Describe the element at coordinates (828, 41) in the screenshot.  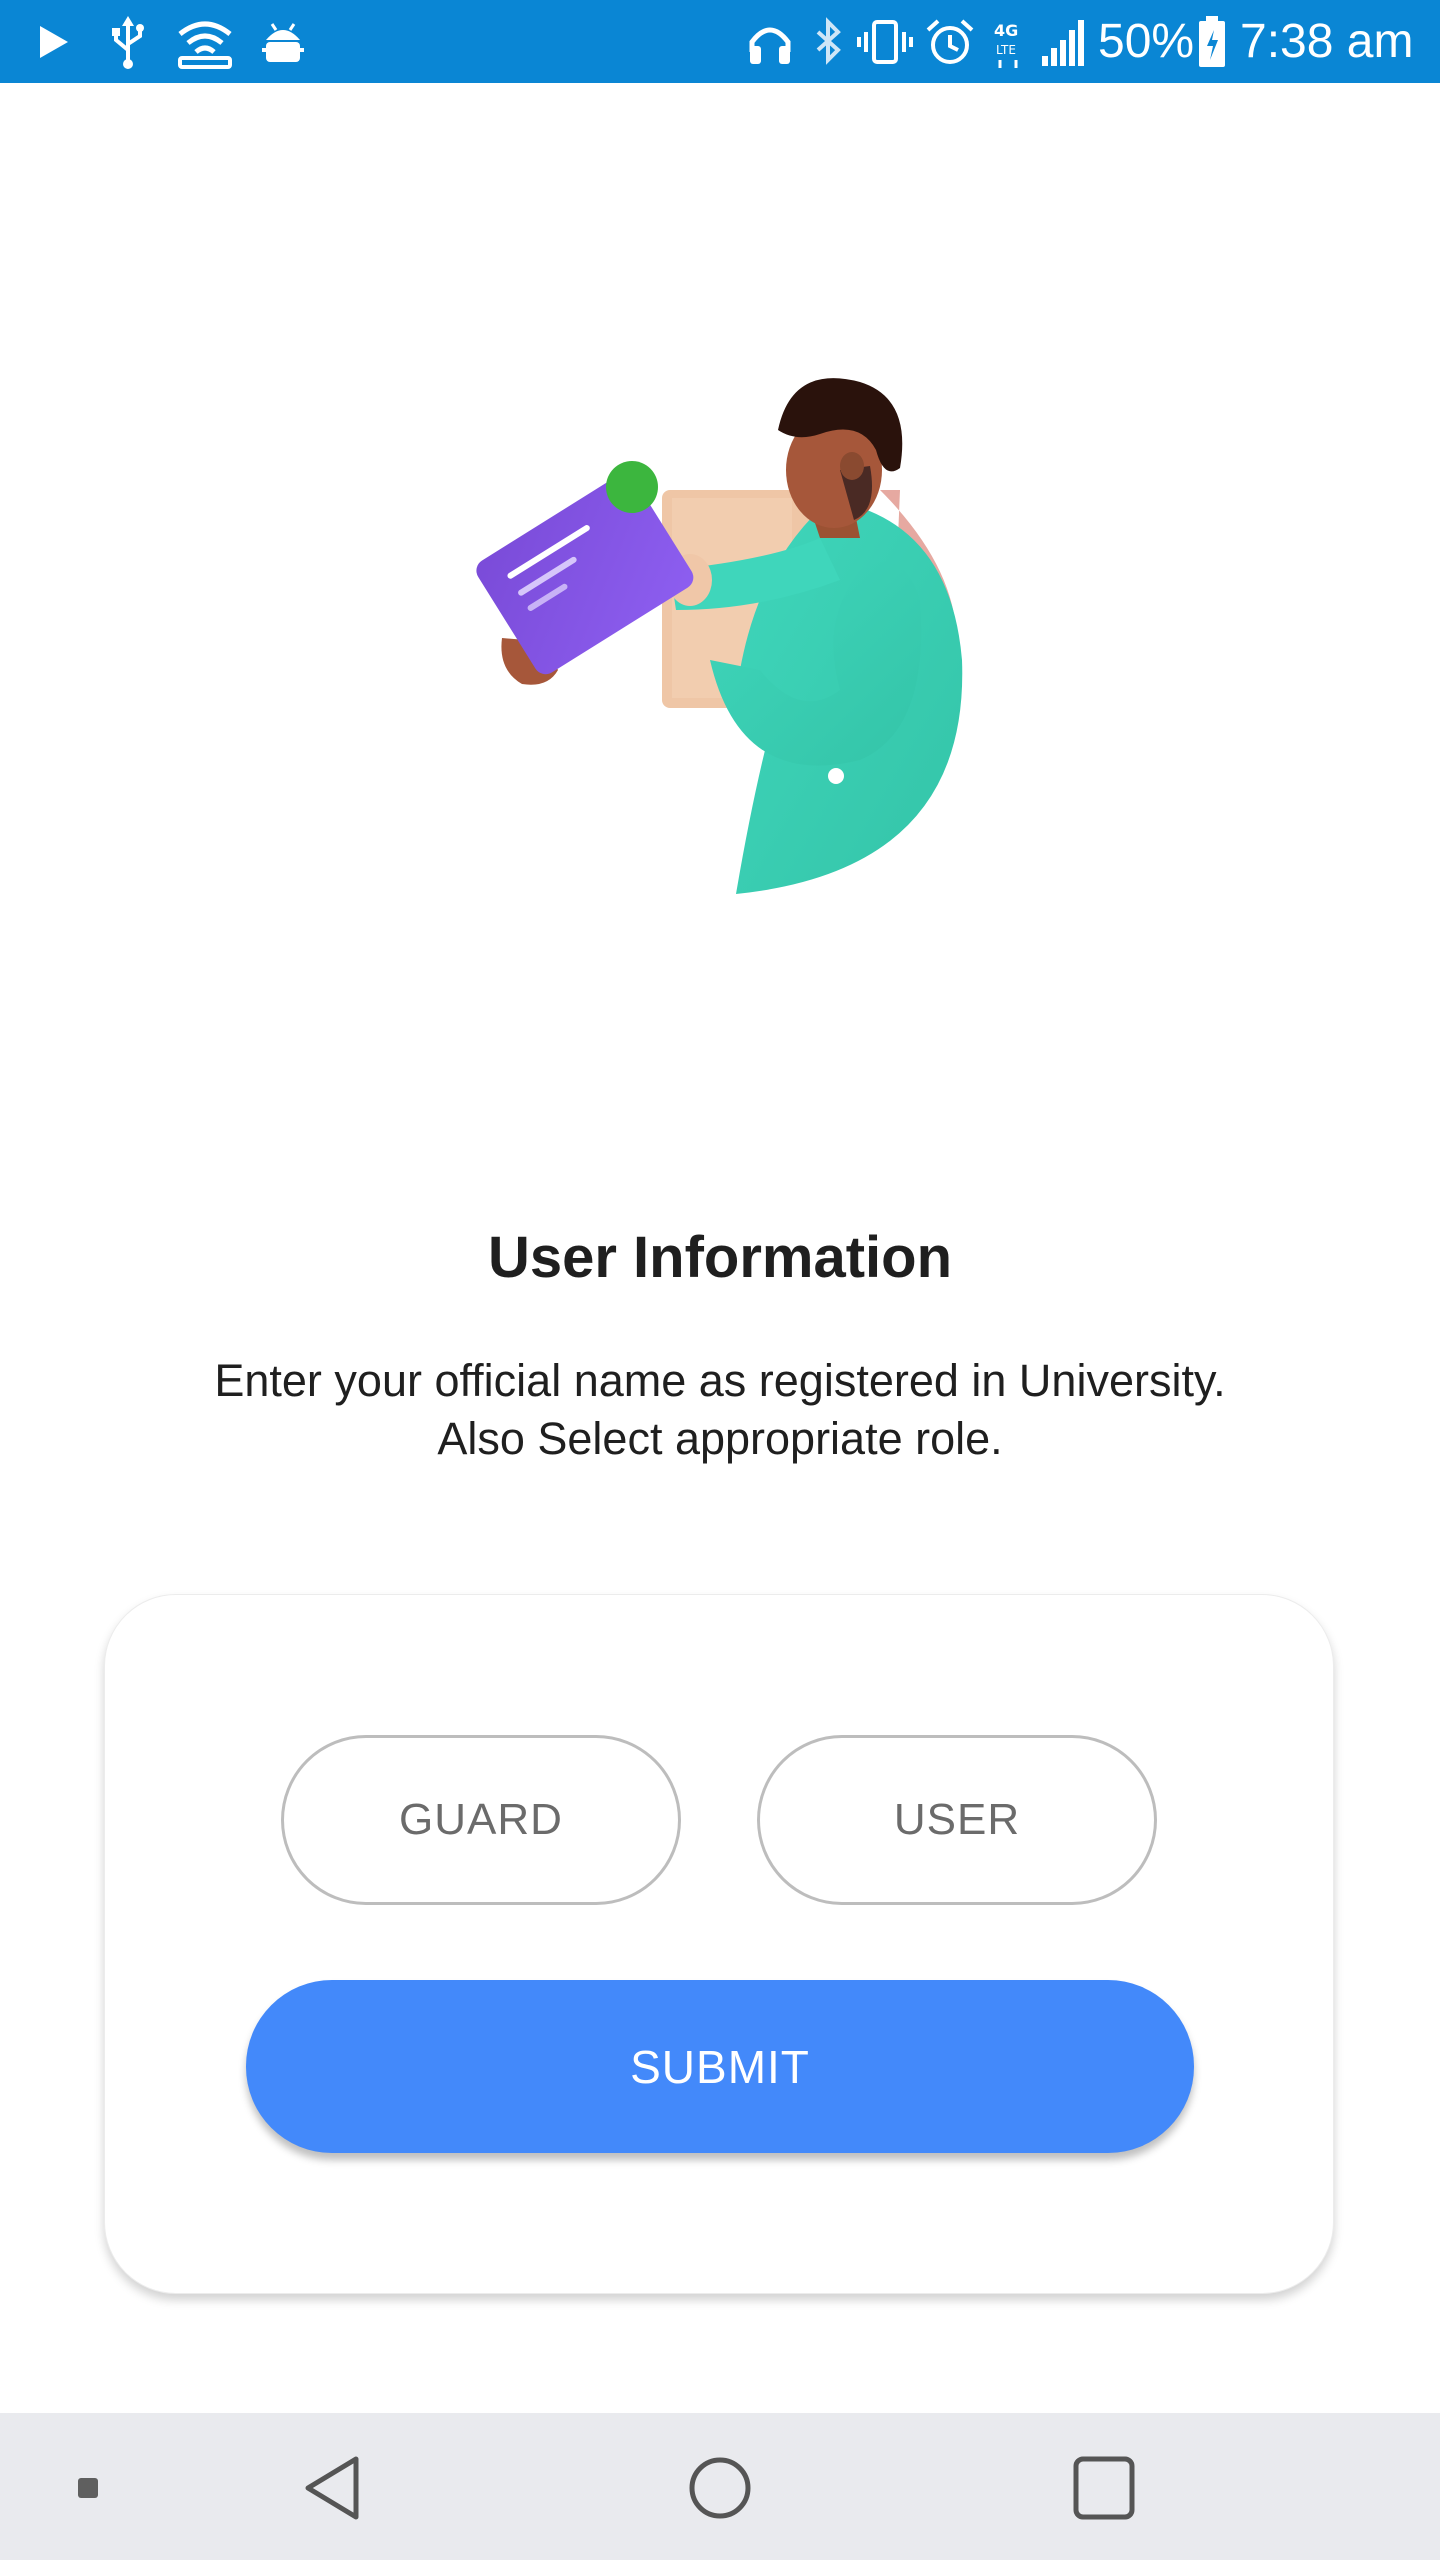
I see `bluetooth-icon` at that location.